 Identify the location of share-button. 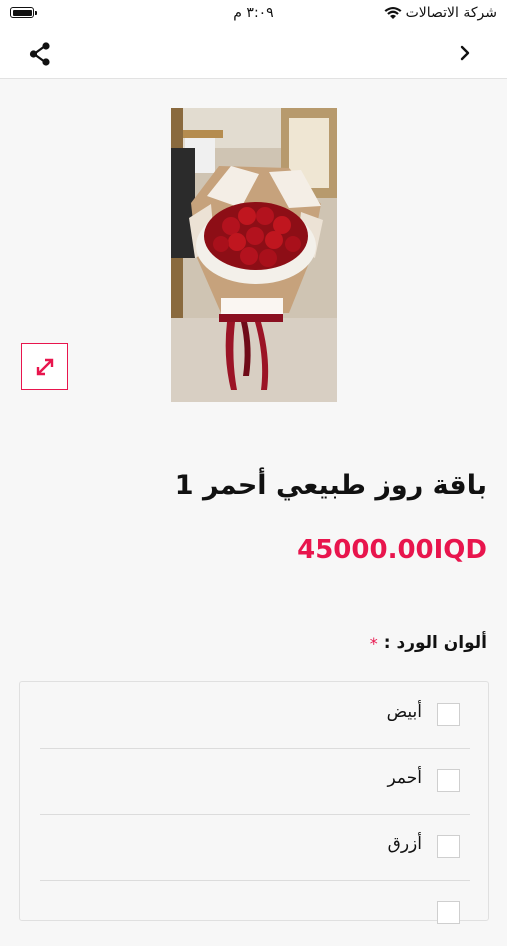
(40, 54).